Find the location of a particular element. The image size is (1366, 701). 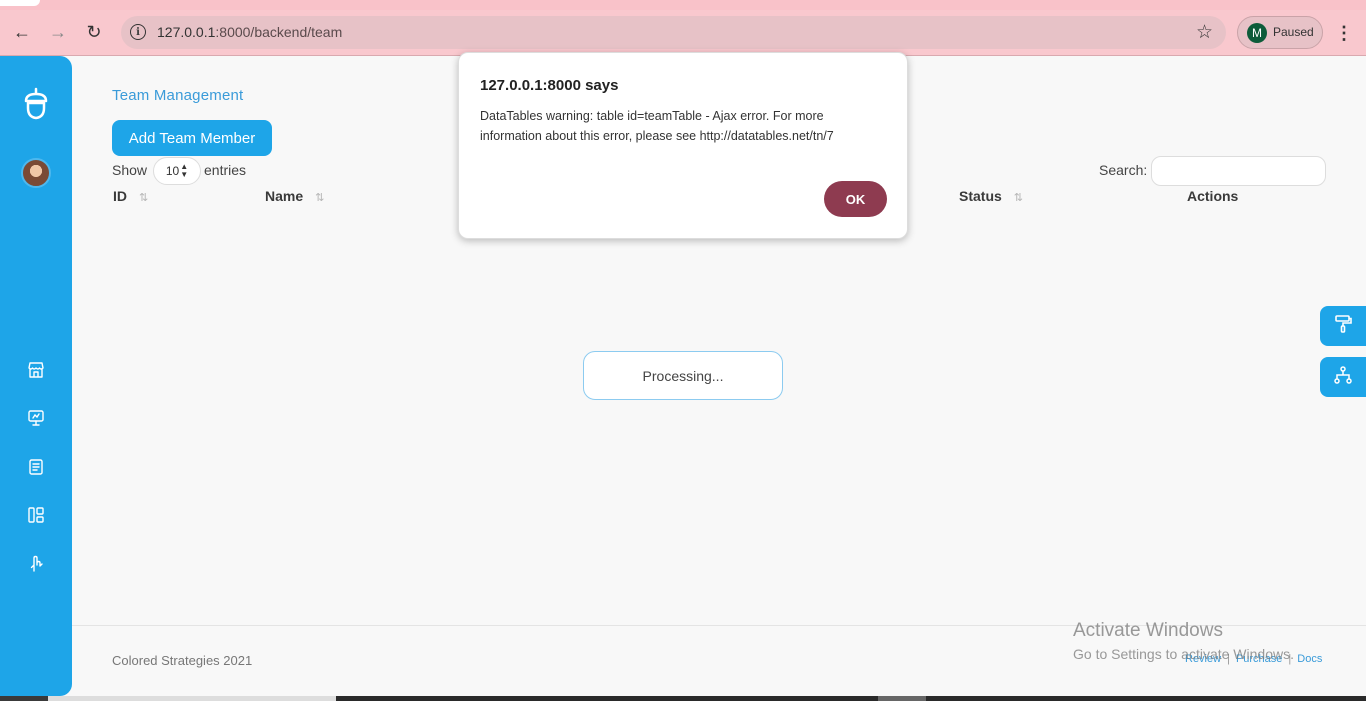

select-arrows-icon: ▲ ▼ is located at coordinates (184, 170).